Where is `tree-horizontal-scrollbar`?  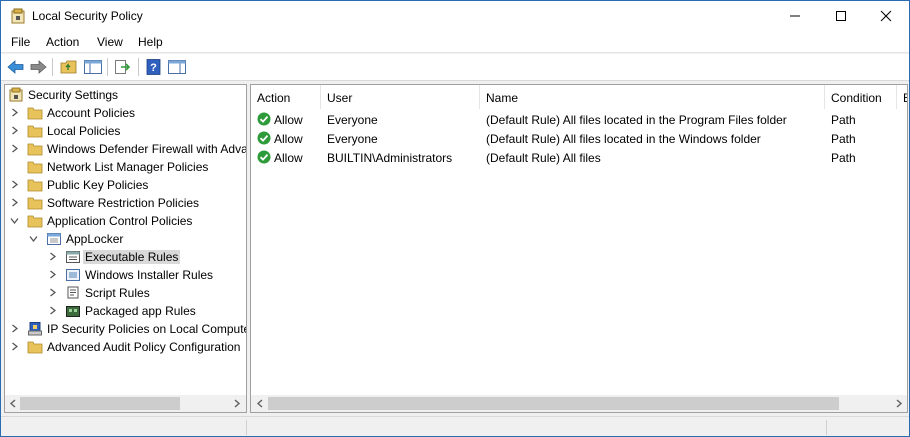 tree-horizontal-scrollbar is located at coordinates (125, 403).